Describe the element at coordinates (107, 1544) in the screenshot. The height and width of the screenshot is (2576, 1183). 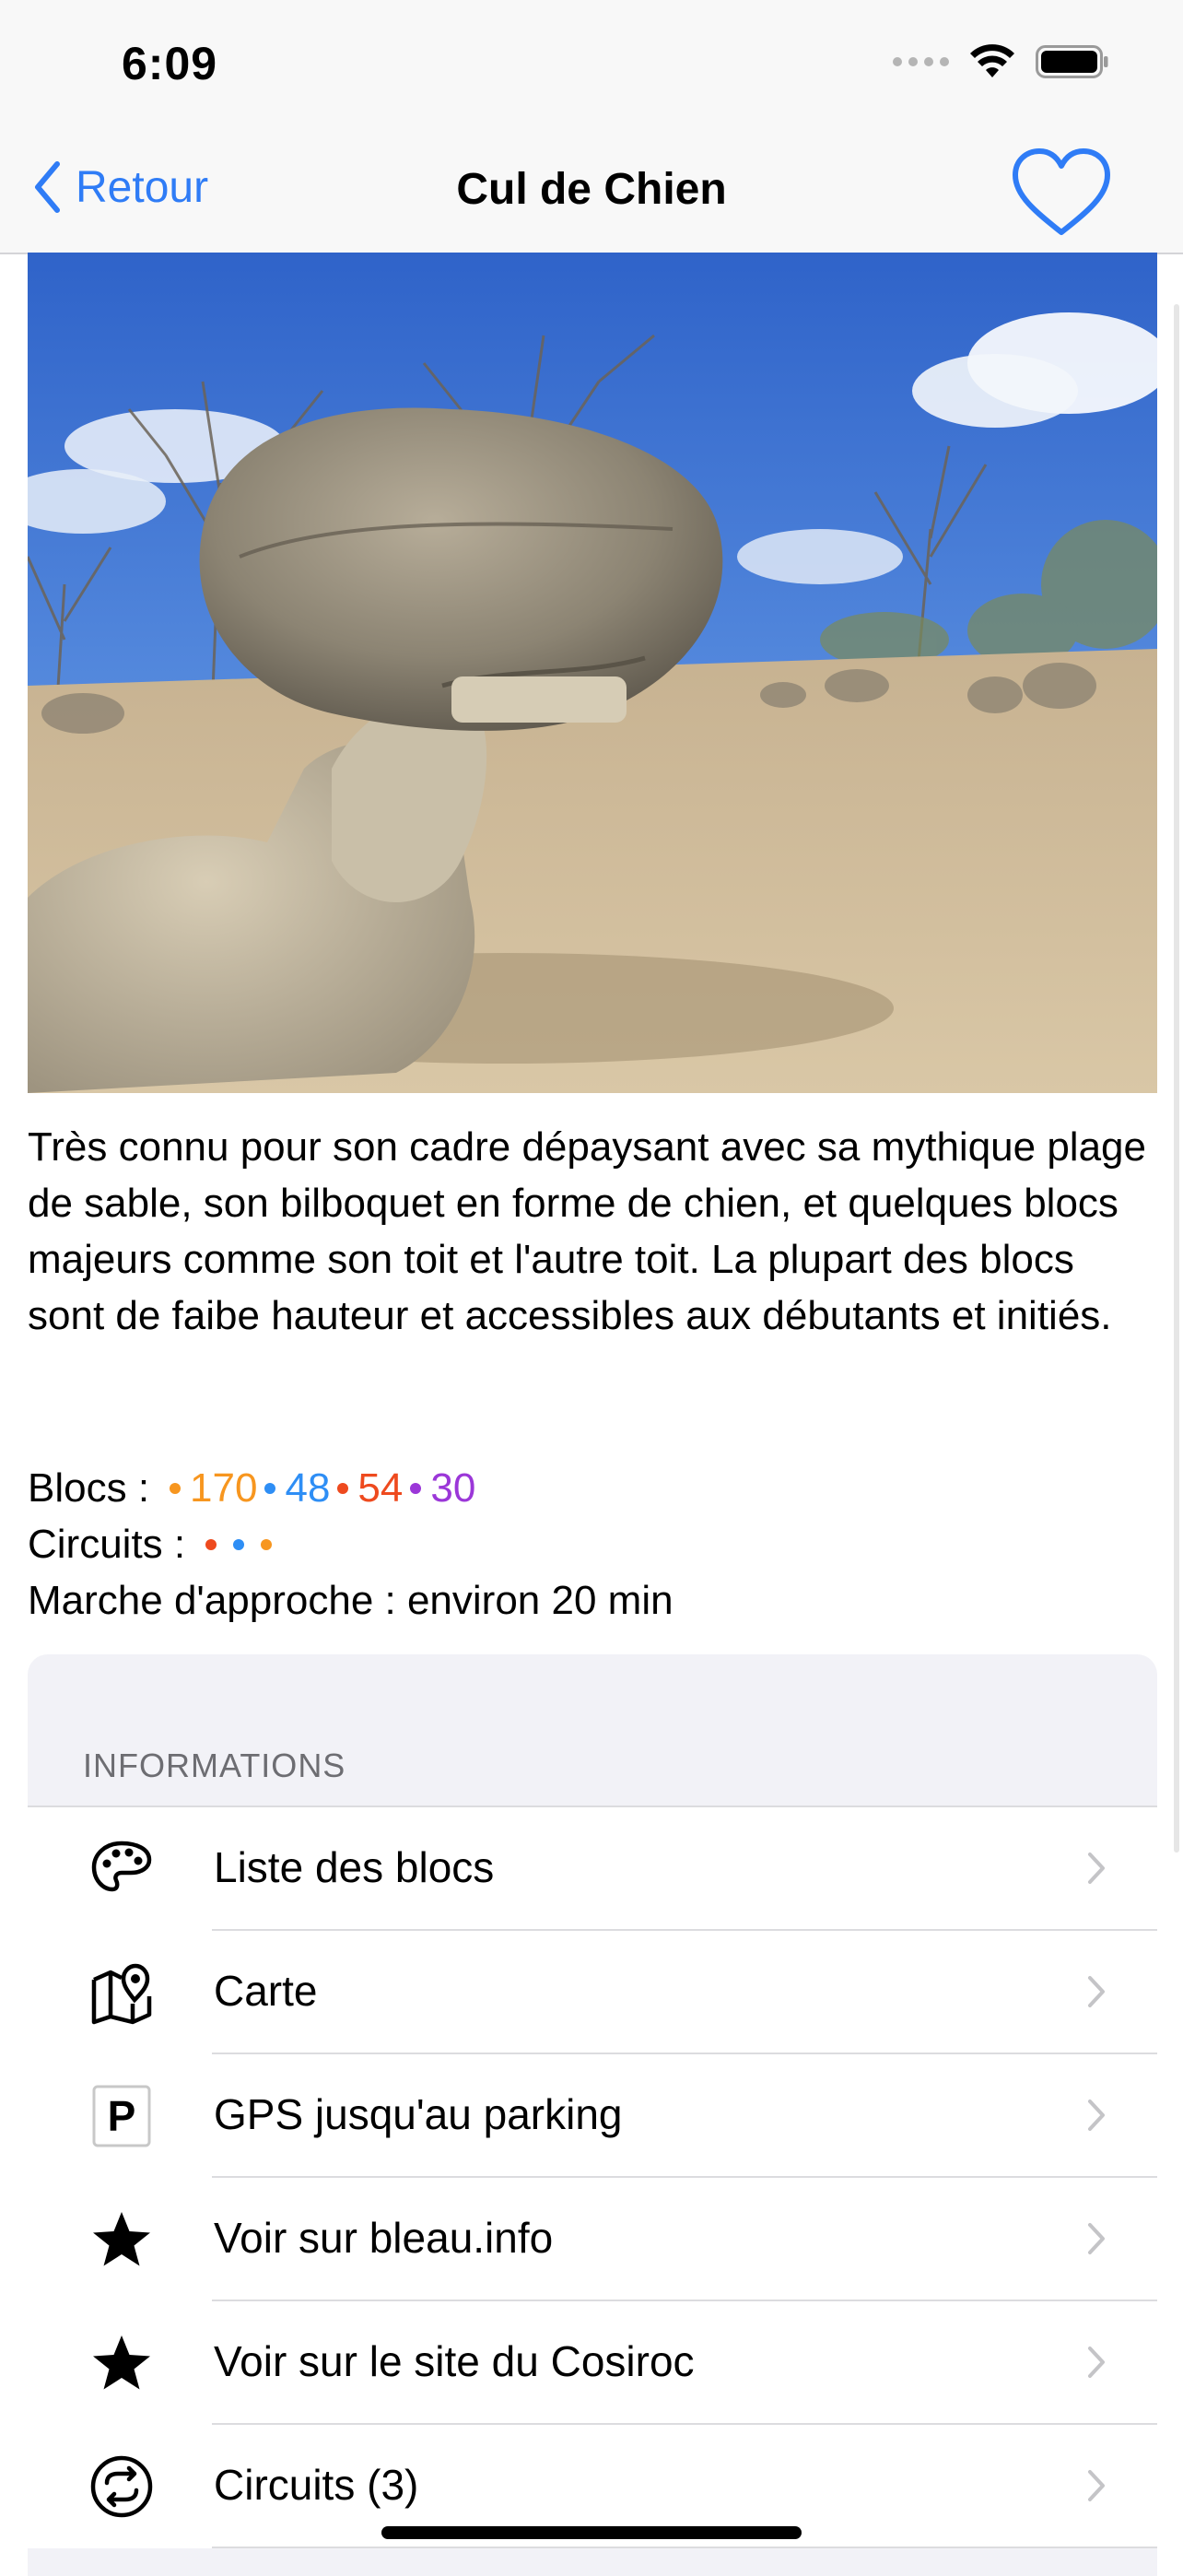
I see `circuits-label: Circuits :` at that location.